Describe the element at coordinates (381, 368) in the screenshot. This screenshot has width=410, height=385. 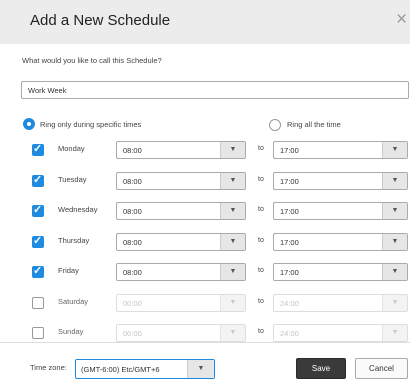
I see `cancel-button: Cancel` at that location.